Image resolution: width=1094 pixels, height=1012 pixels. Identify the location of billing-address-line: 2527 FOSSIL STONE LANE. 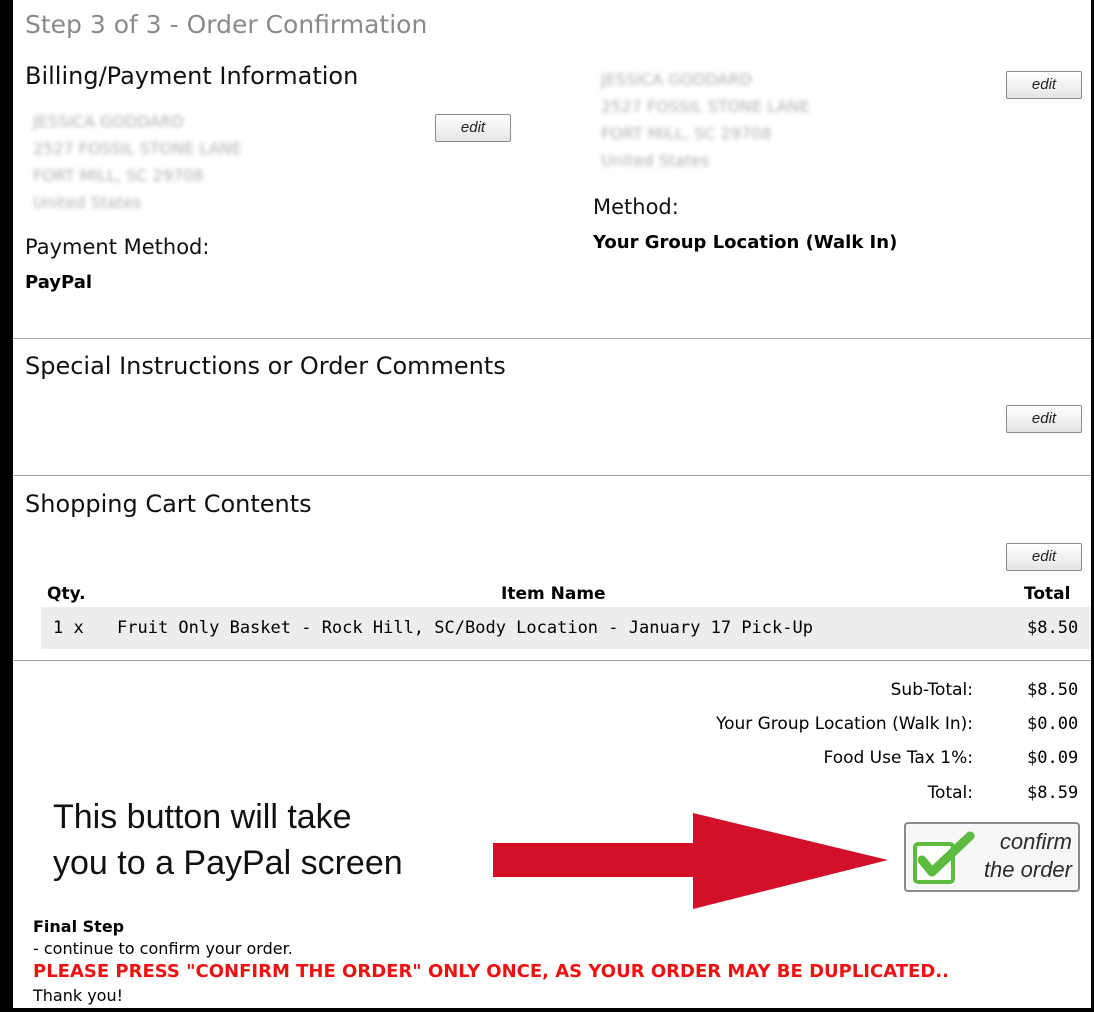
(137, 148).